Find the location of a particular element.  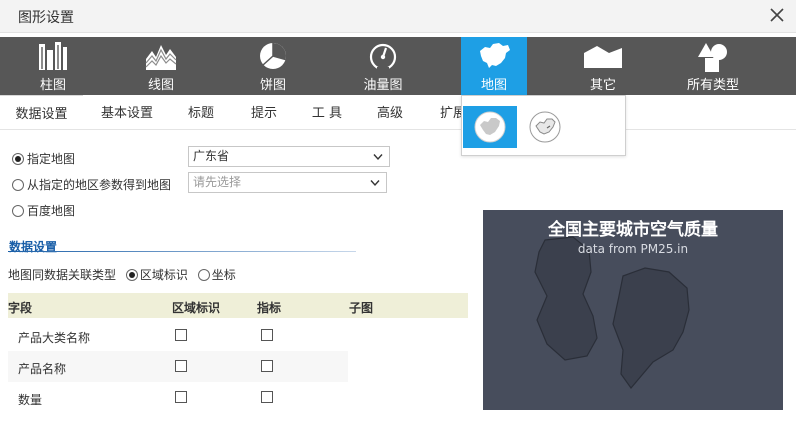

dialog-title: 图形设置 is located at coordinates (46, 18).